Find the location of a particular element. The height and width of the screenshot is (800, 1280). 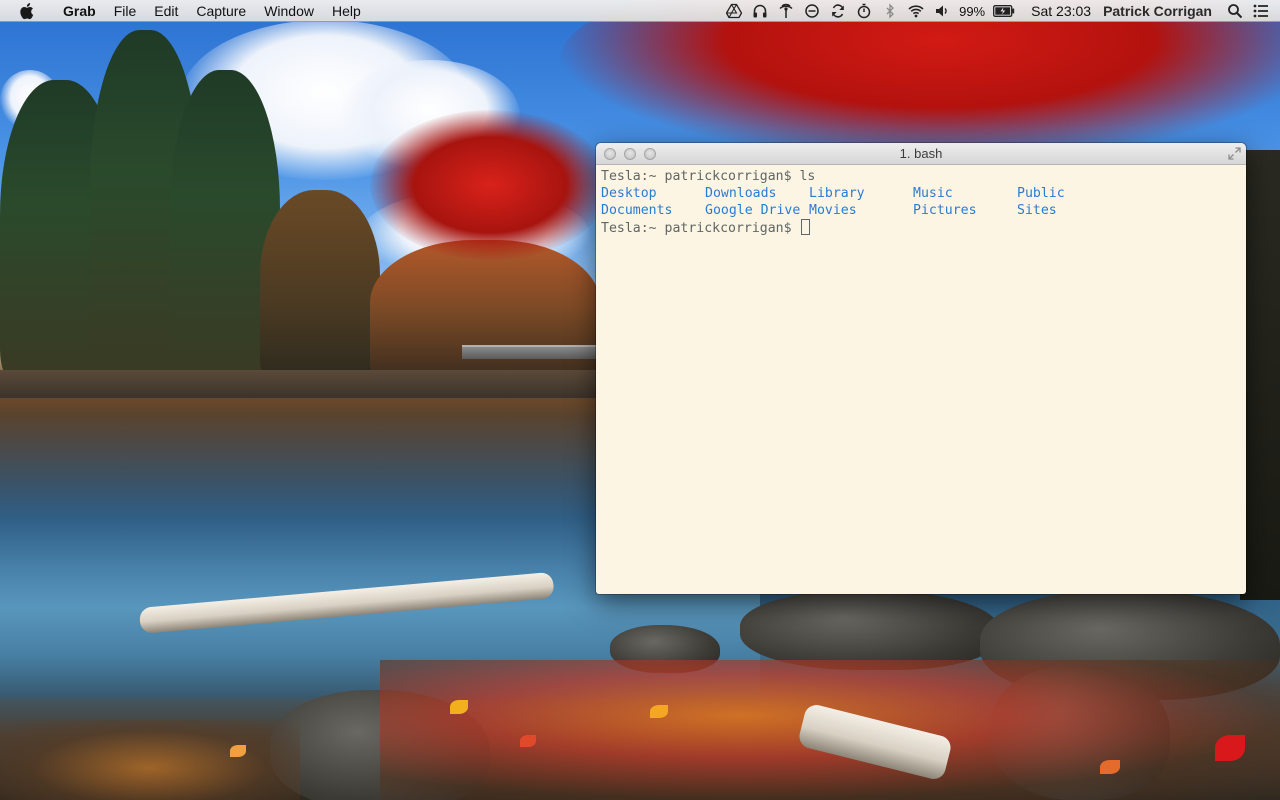

ls-entry: Documents is located at coordinates (637, 210).